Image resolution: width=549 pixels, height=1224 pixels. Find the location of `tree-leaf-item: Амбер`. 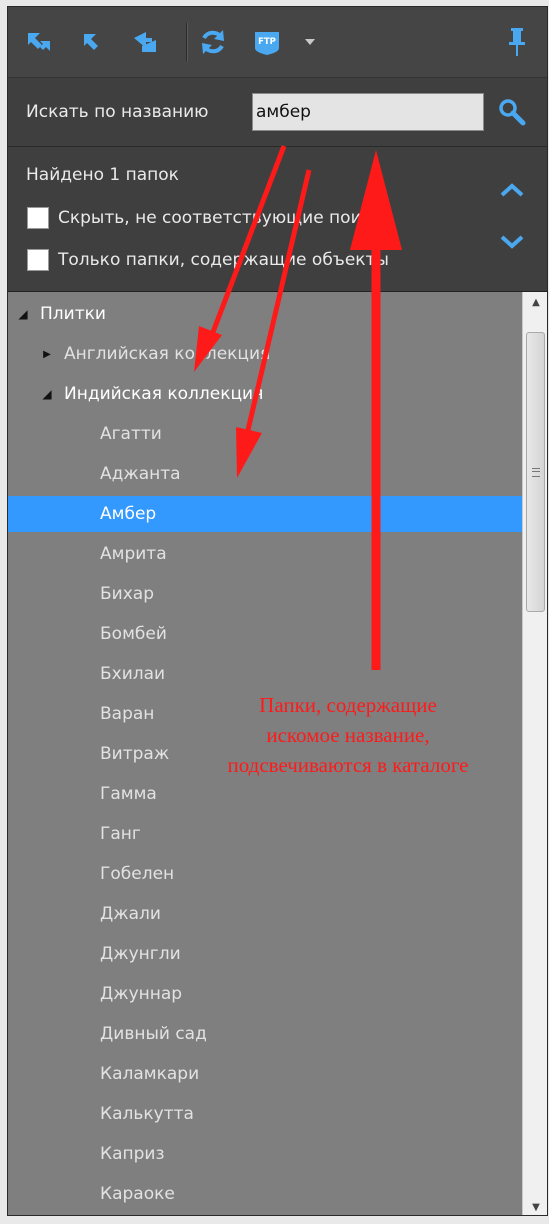

tree-leaf-item: Амбер is located at coordinates (277, 514).